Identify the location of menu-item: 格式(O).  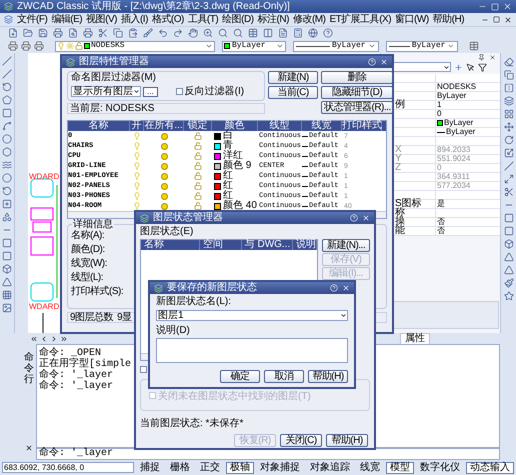
(168, 19).